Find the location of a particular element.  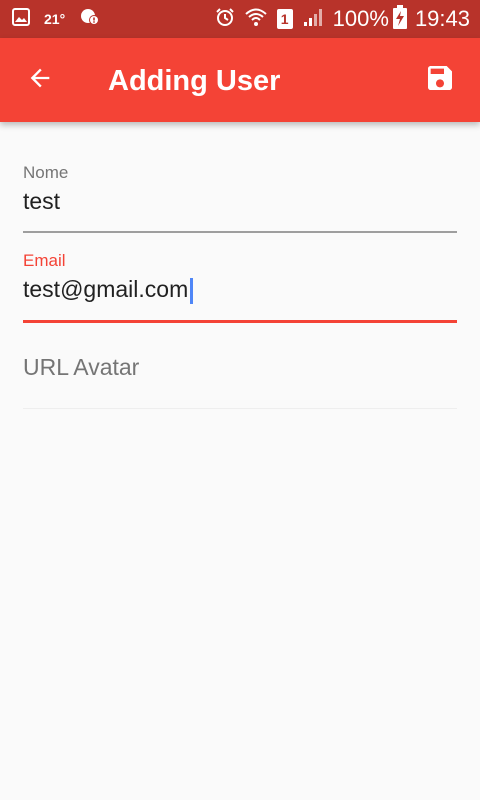

weather-alert-icon is located at coordinates (90, 19).